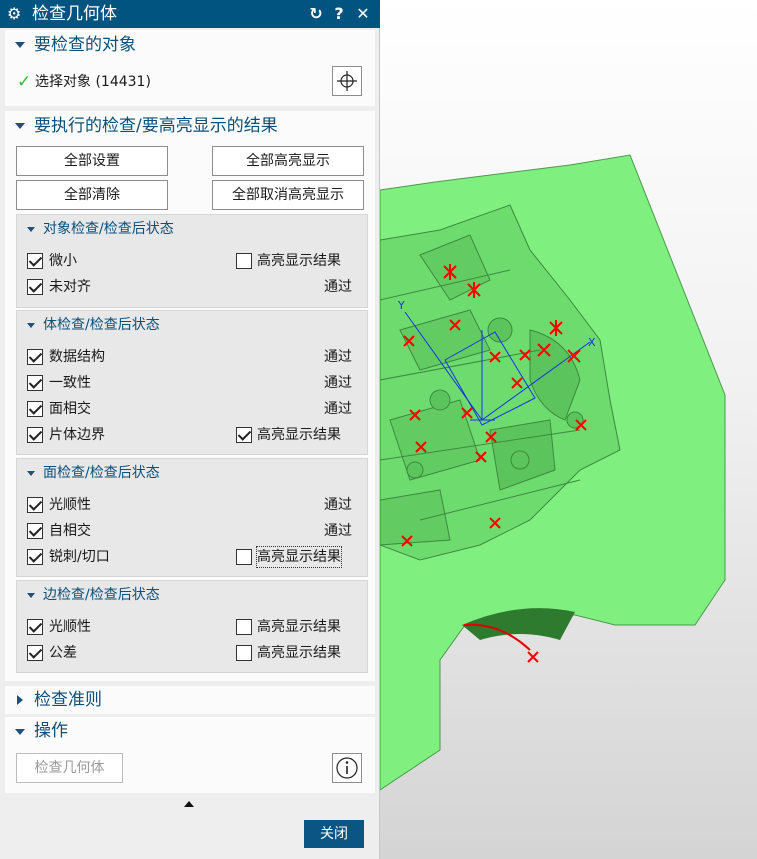  Describe the element at coordinates (35, 383) in the screenshot. I see `consistency-checkbox` at that location.